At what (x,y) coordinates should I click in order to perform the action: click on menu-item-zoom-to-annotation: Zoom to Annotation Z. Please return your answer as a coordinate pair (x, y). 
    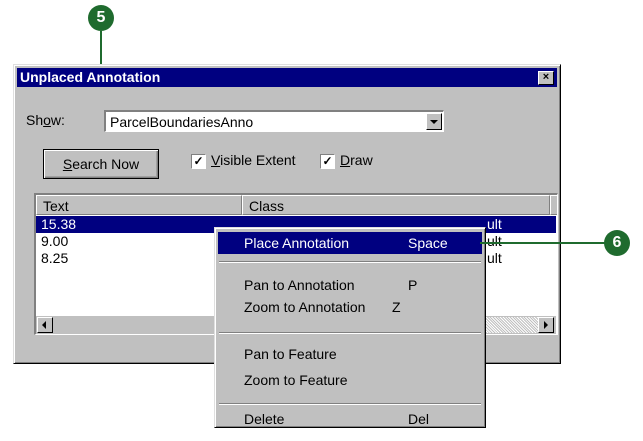
    Looking at the image, I should click on (350, 307).